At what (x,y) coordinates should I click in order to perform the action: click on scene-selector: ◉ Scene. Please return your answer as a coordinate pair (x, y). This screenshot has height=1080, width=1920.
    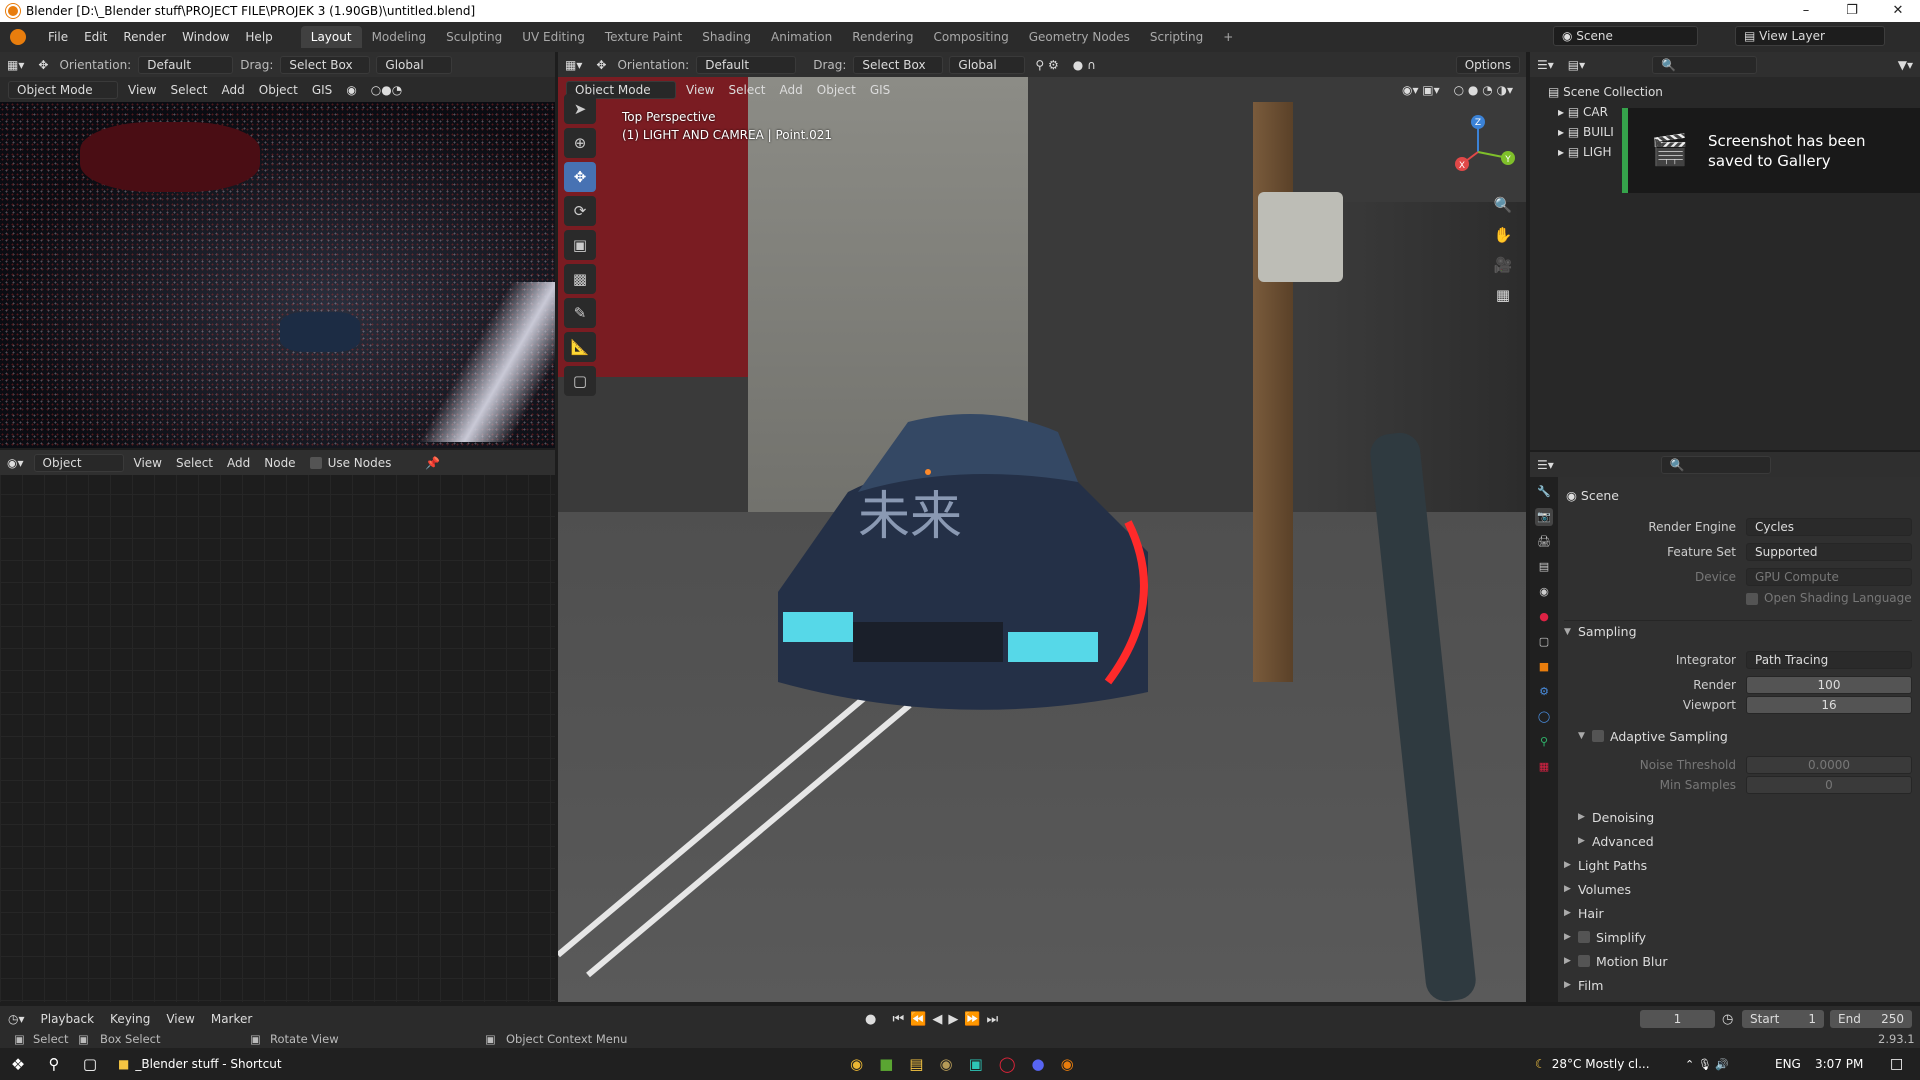
    Looking at the image, I should click on (1625, 36).